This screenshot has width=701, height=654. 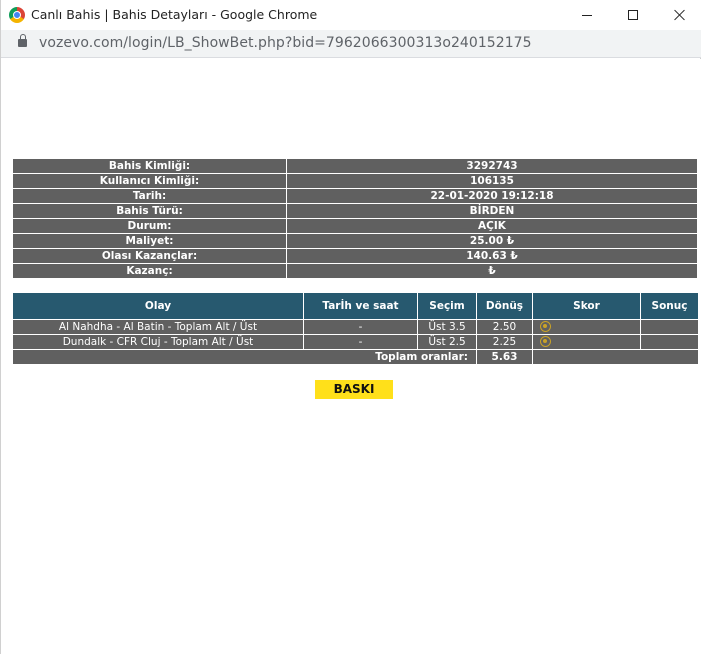 What do you see at coordinates (354, 389) in the screenshot?
I see `print-button: BASKI` at bounding box center [354, 389].